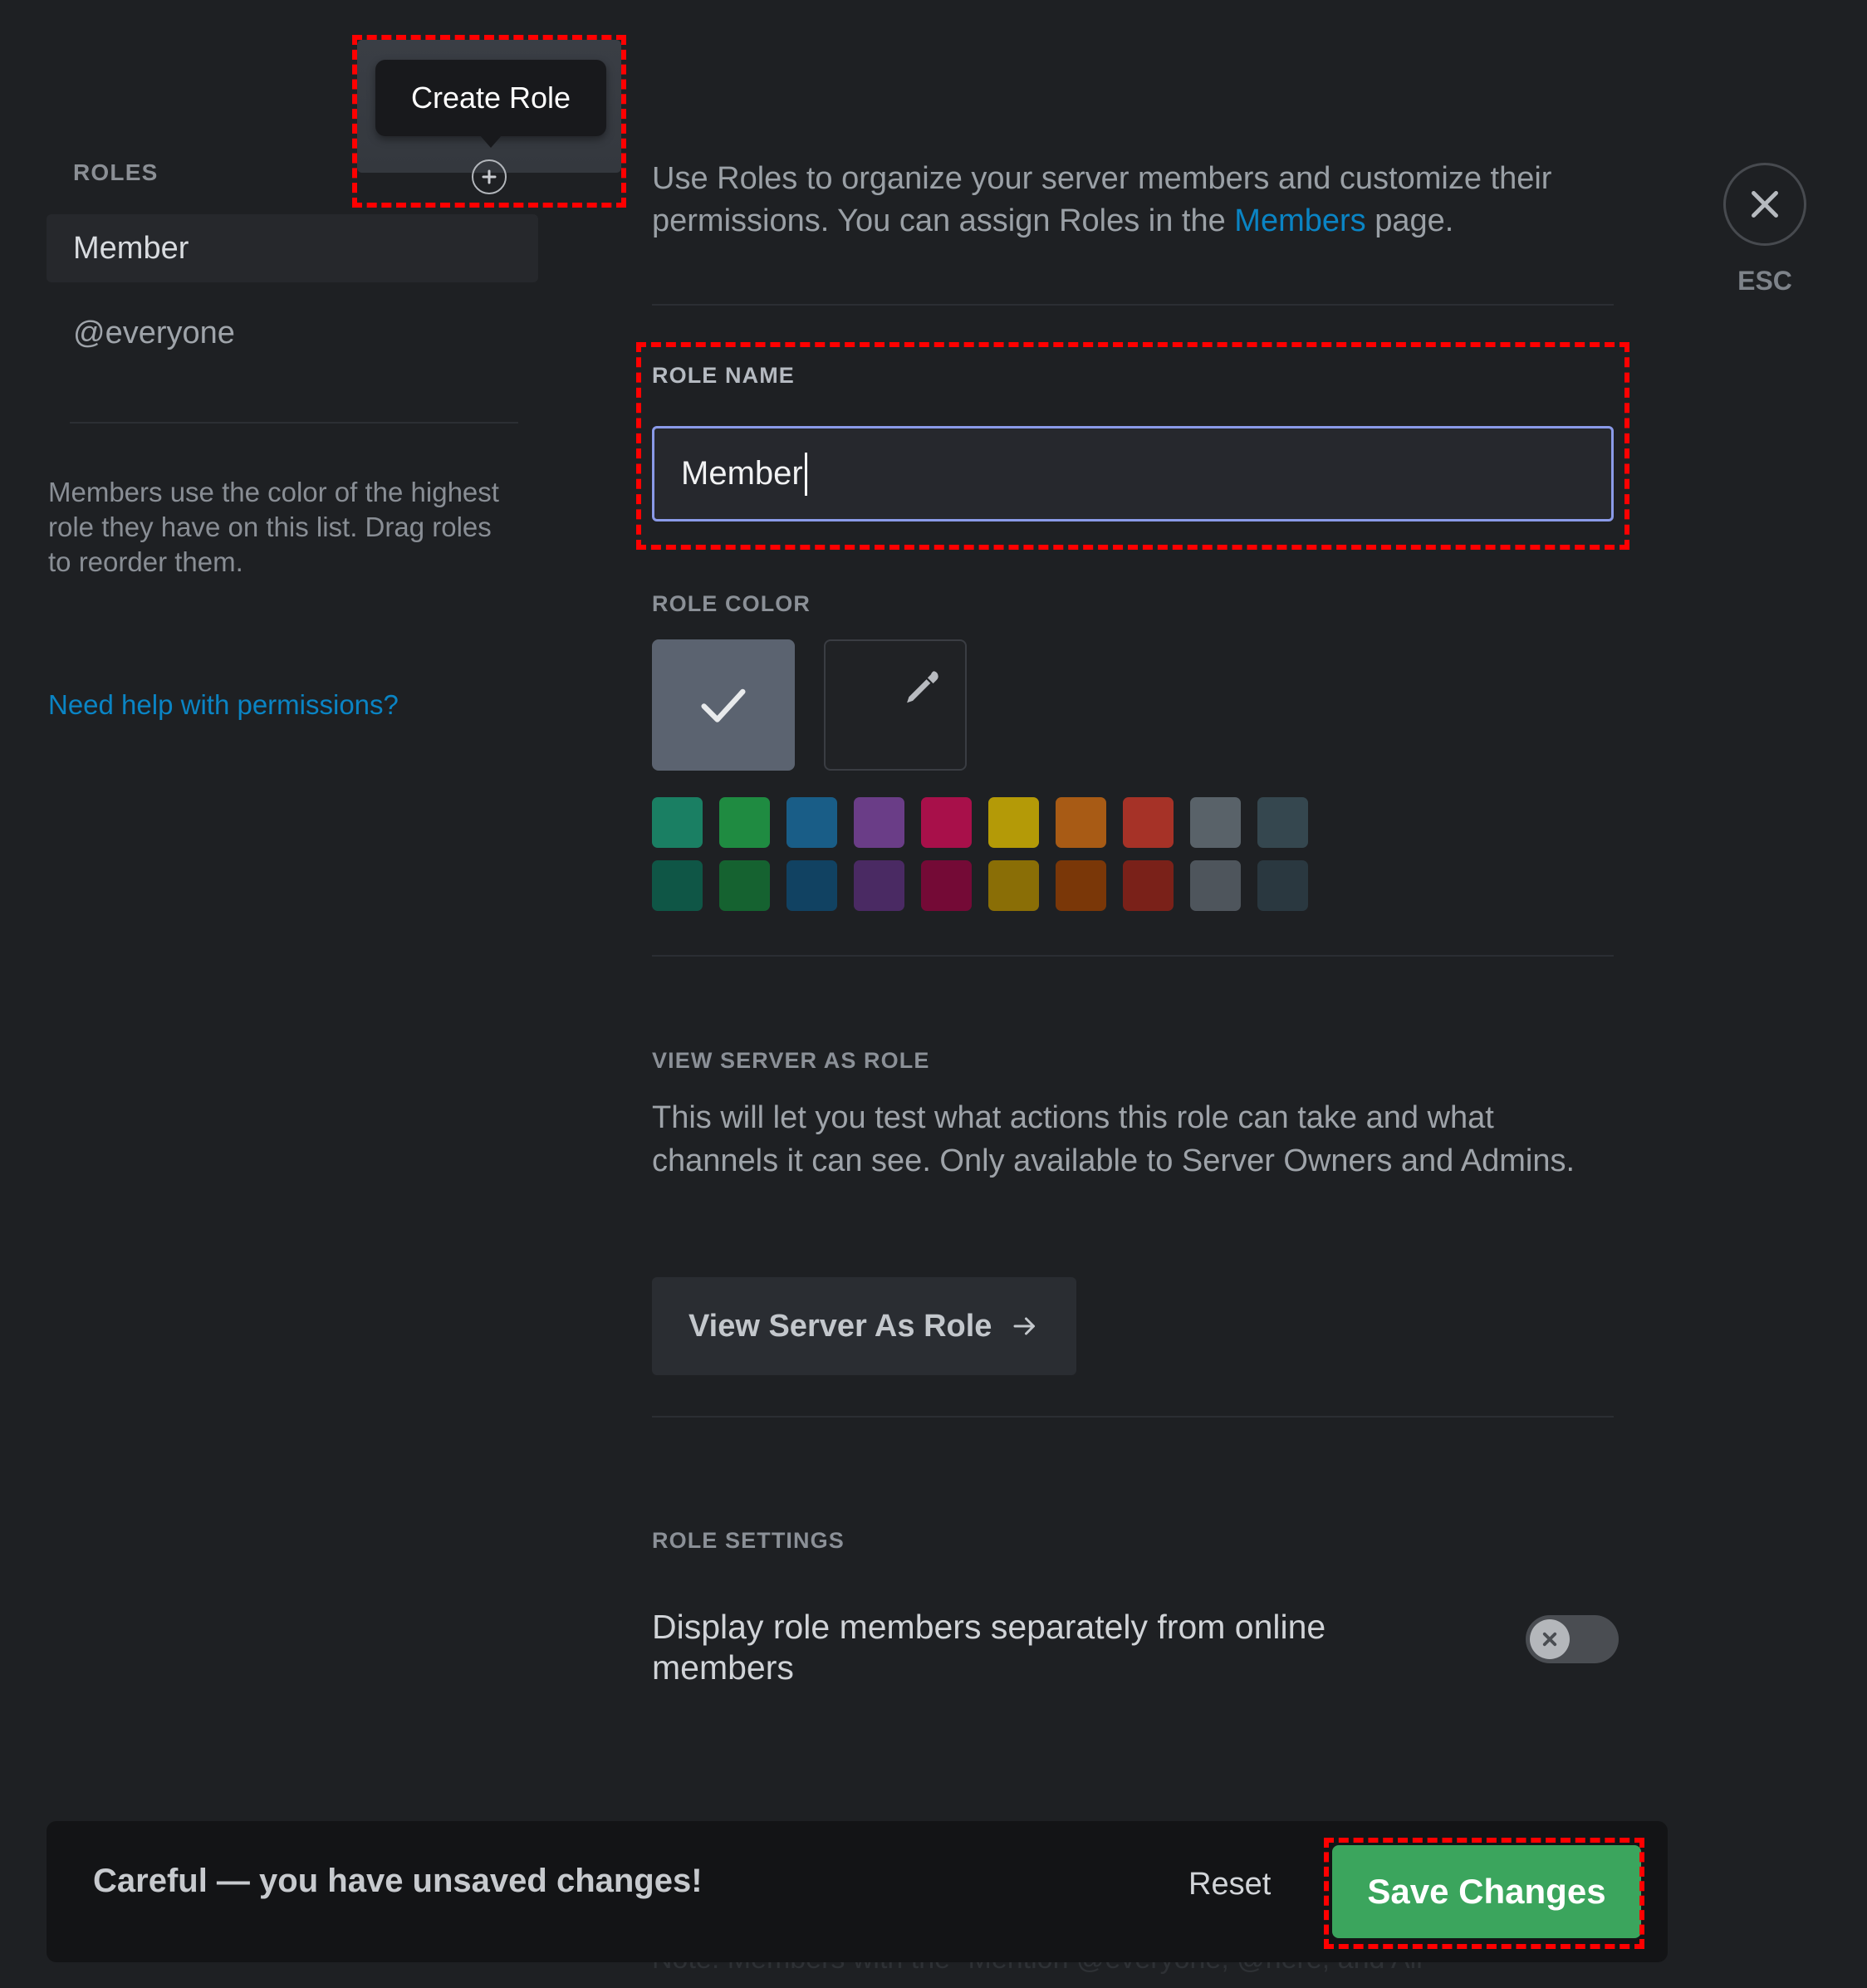  Describe the element at coordinates (742, 473) in the screenshot. I see `role-name-value: Member` at that location.